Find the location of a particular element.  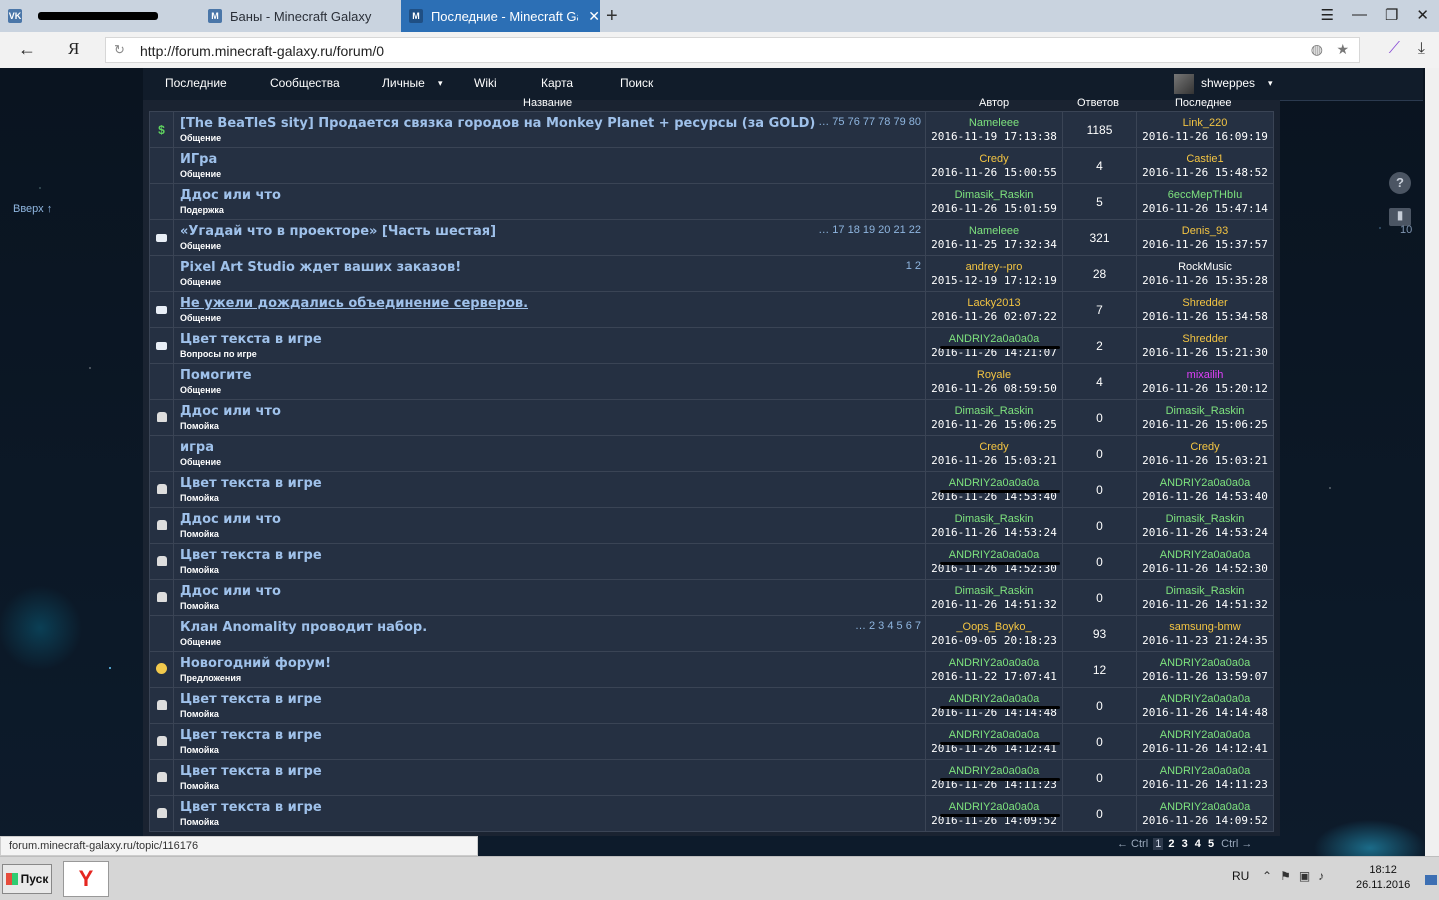

tab-recent: M Последние - Minecraft Ga ✕ is located at coordinates (500, 16).